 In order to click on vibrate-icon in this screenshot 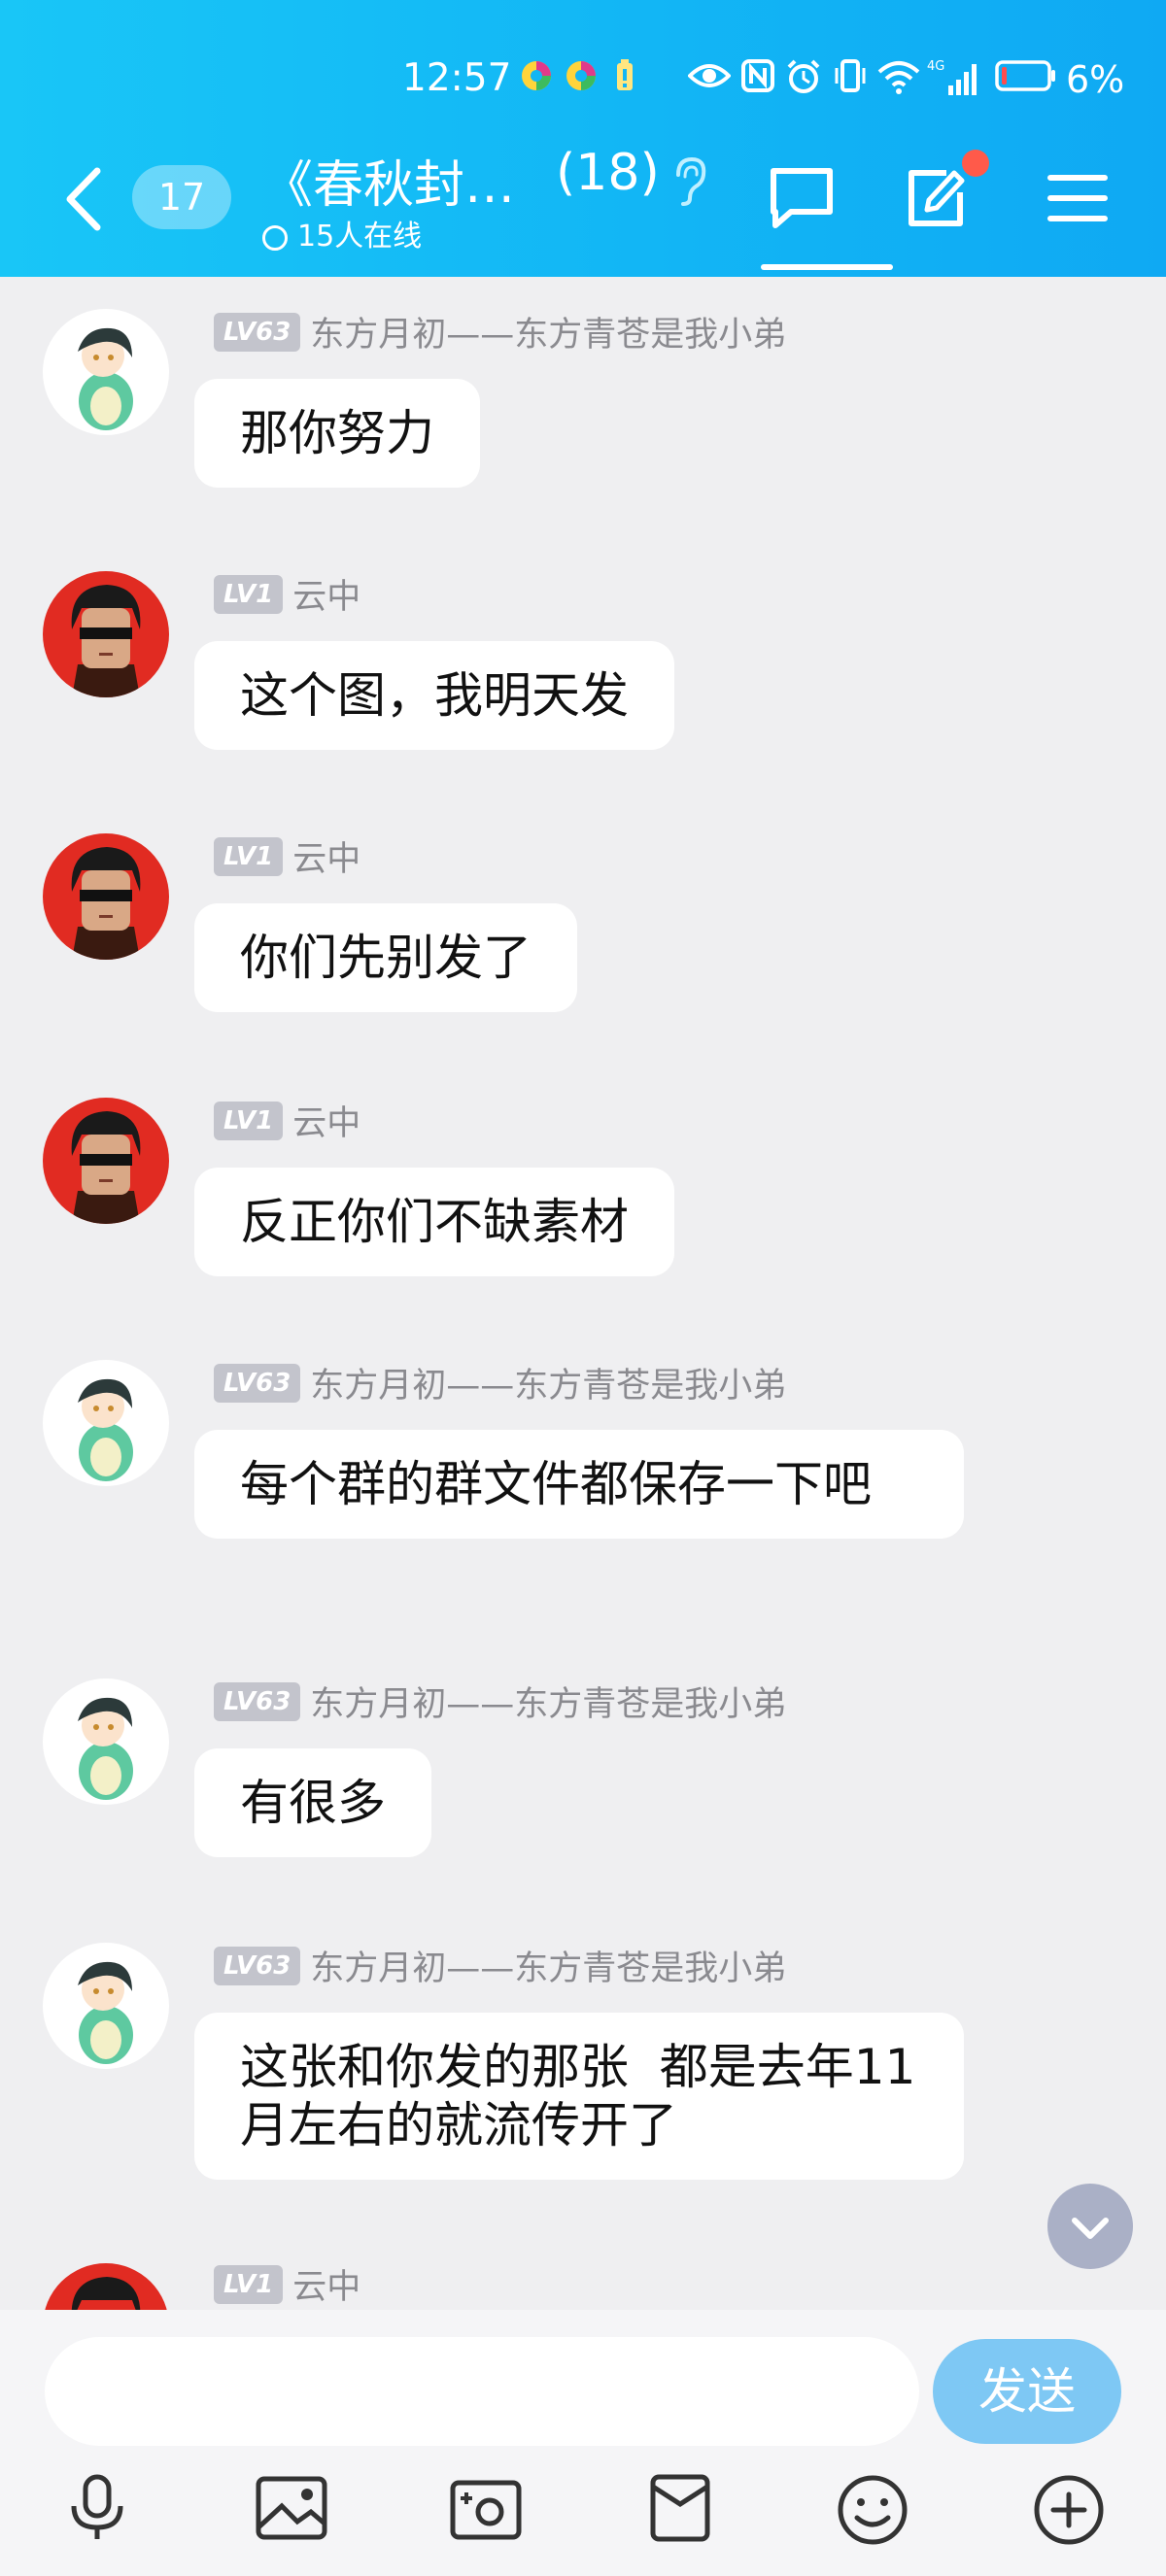, I will do `click(850, 75)`.